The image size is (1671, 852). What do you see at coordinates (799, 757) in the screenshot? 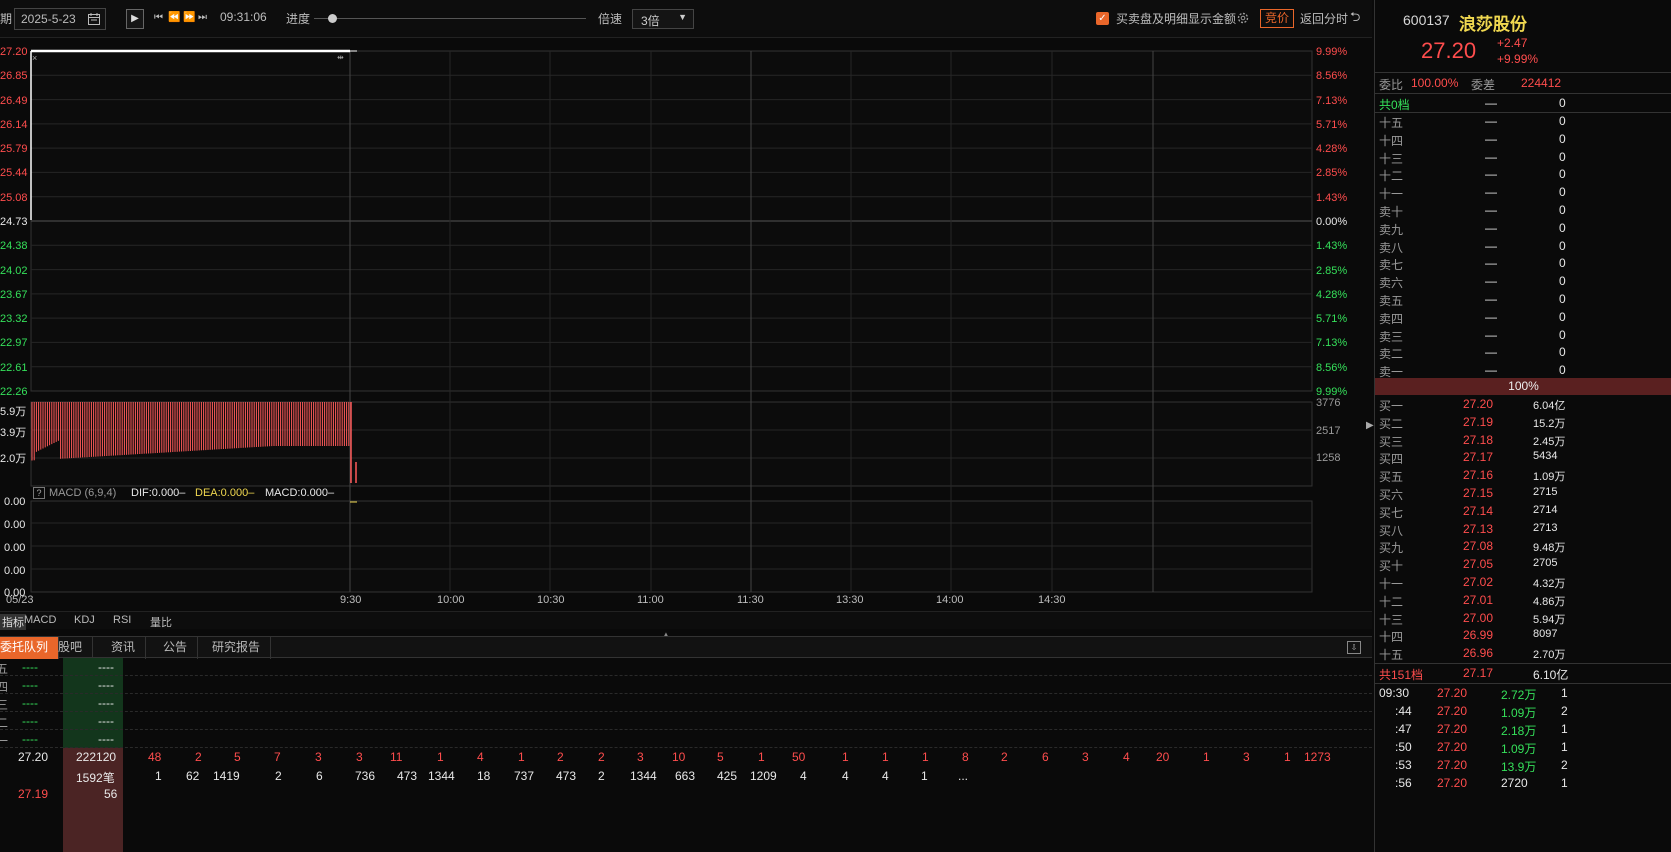
I see `queue-order-size: 50` at bounding box center [799, 757].